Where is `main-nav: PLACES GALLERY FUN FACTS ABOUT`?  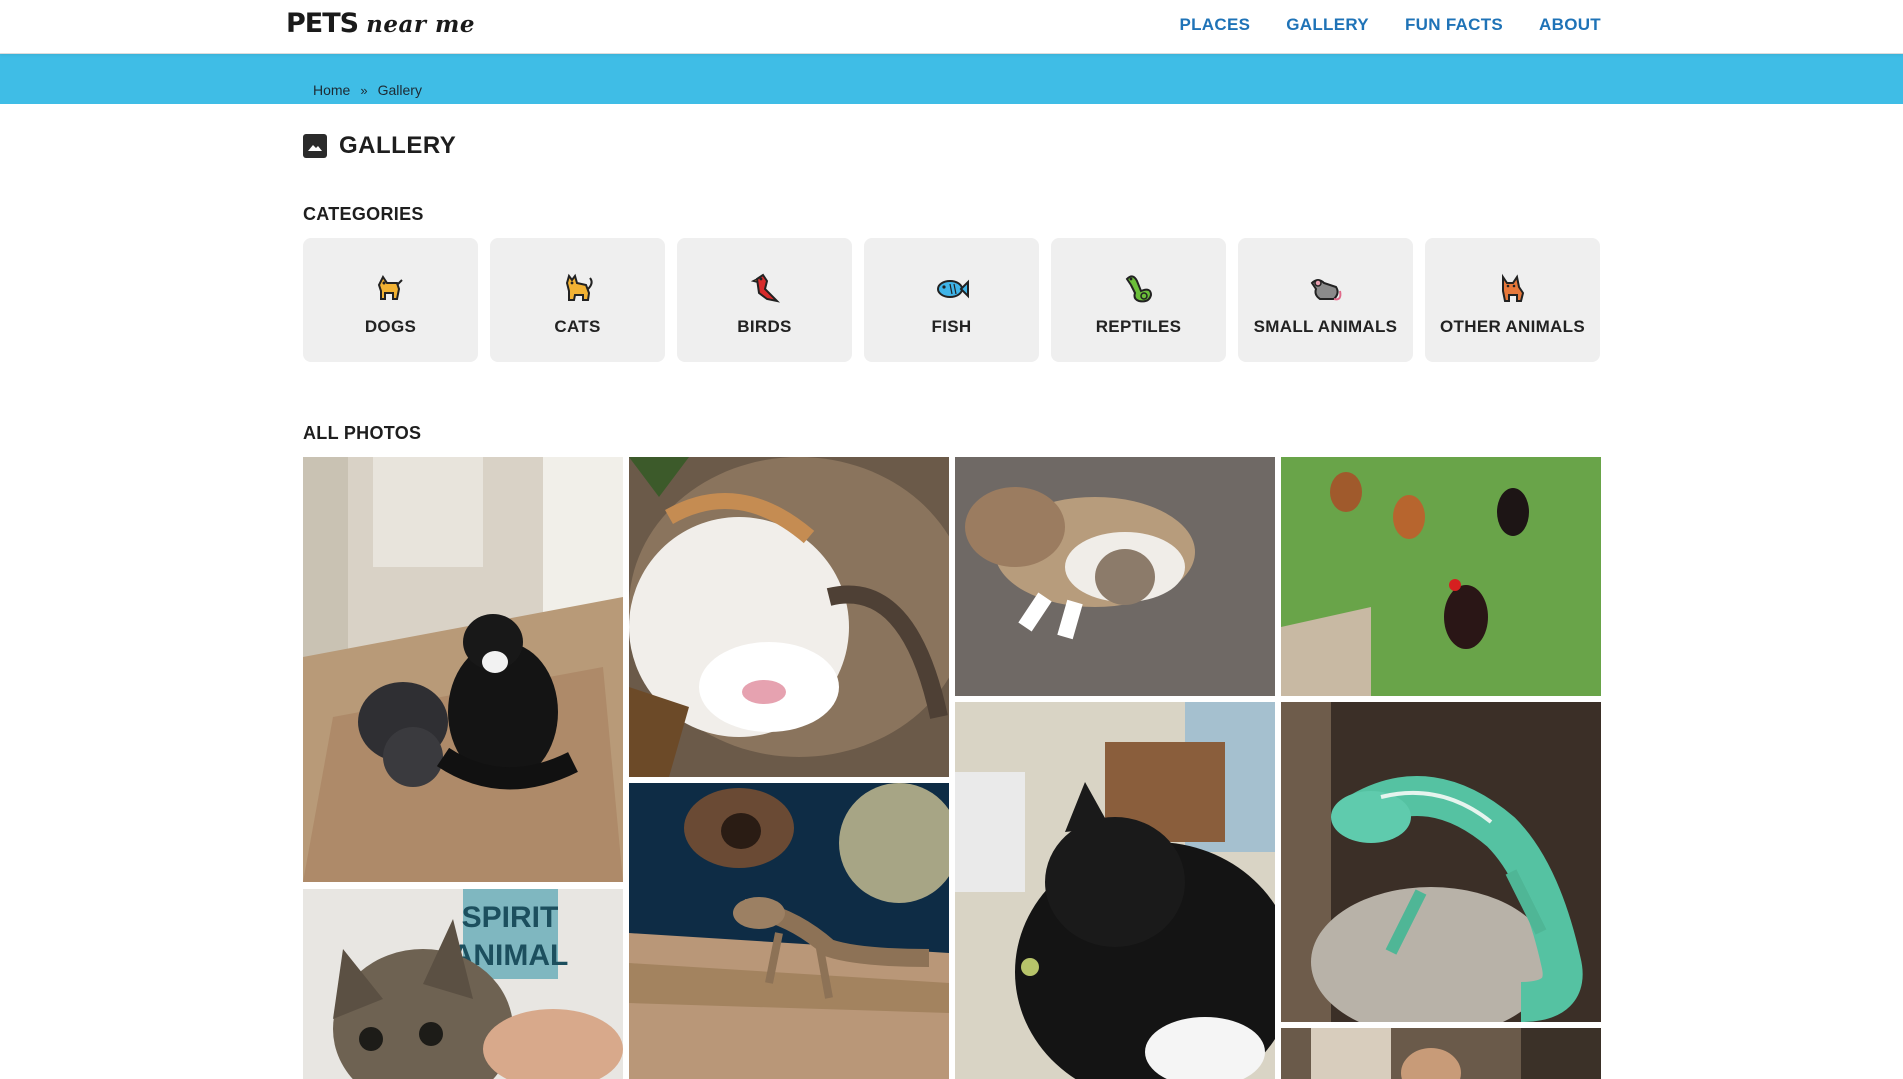
main-nav: PLACES GALLERY FUN FACTS ABOUT is located at coordinates (1390, 25).